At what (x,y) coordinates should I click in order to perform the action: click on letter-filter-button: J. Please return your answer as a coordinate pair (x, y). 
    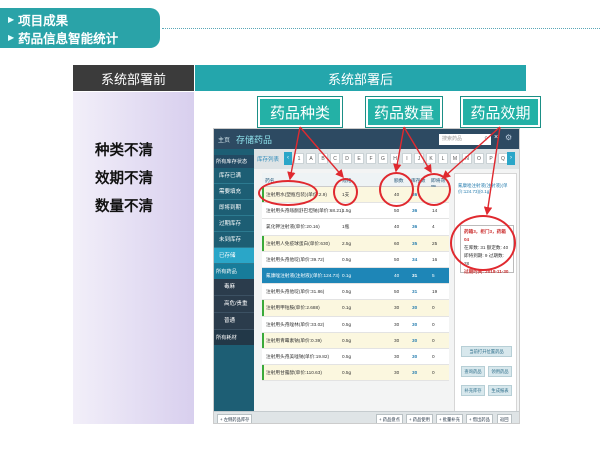
    Looking at the image, I should click on (419, 158).